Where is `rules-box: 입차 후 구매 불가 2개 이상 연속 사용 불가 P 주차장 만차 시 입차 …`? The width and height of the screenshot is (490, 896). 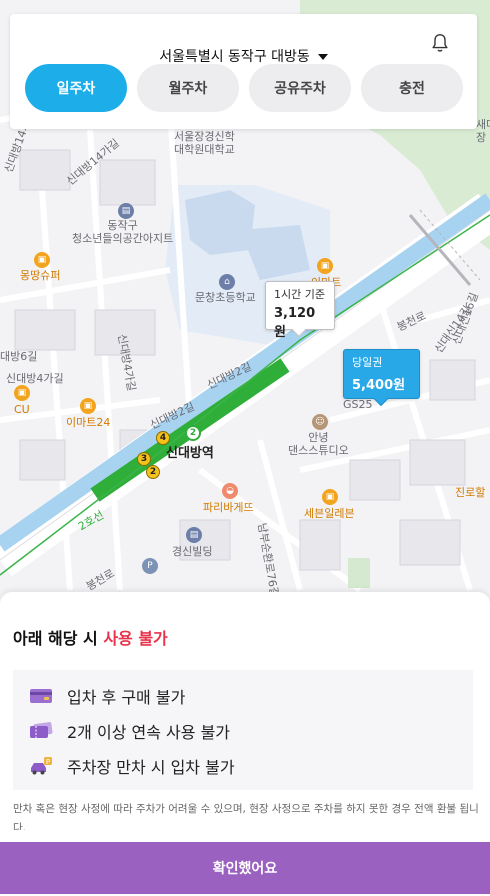
rules-box: 입차 후 구매 불가 2개 이상 연속 사용 불가 P 주차장 만차 시 입차 … is located at coordinates (243, 730).